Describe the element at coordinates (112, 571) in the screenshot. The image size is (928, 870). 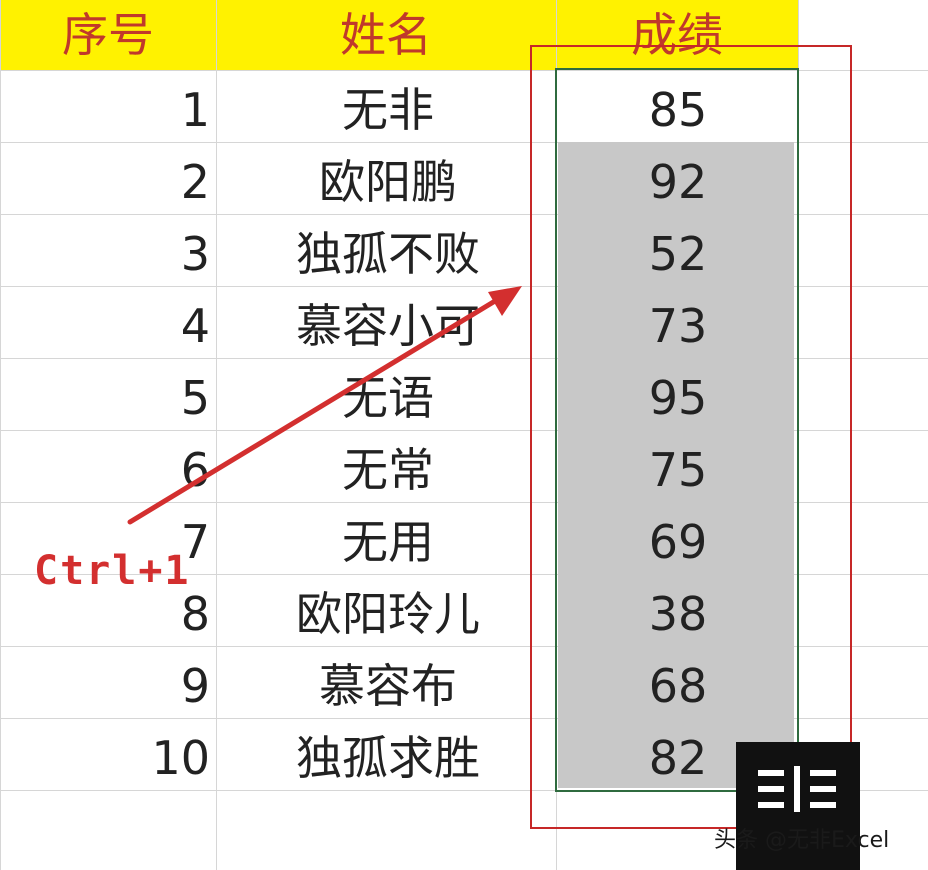
I see `shortcut-label: Ctrl+1` at that location.